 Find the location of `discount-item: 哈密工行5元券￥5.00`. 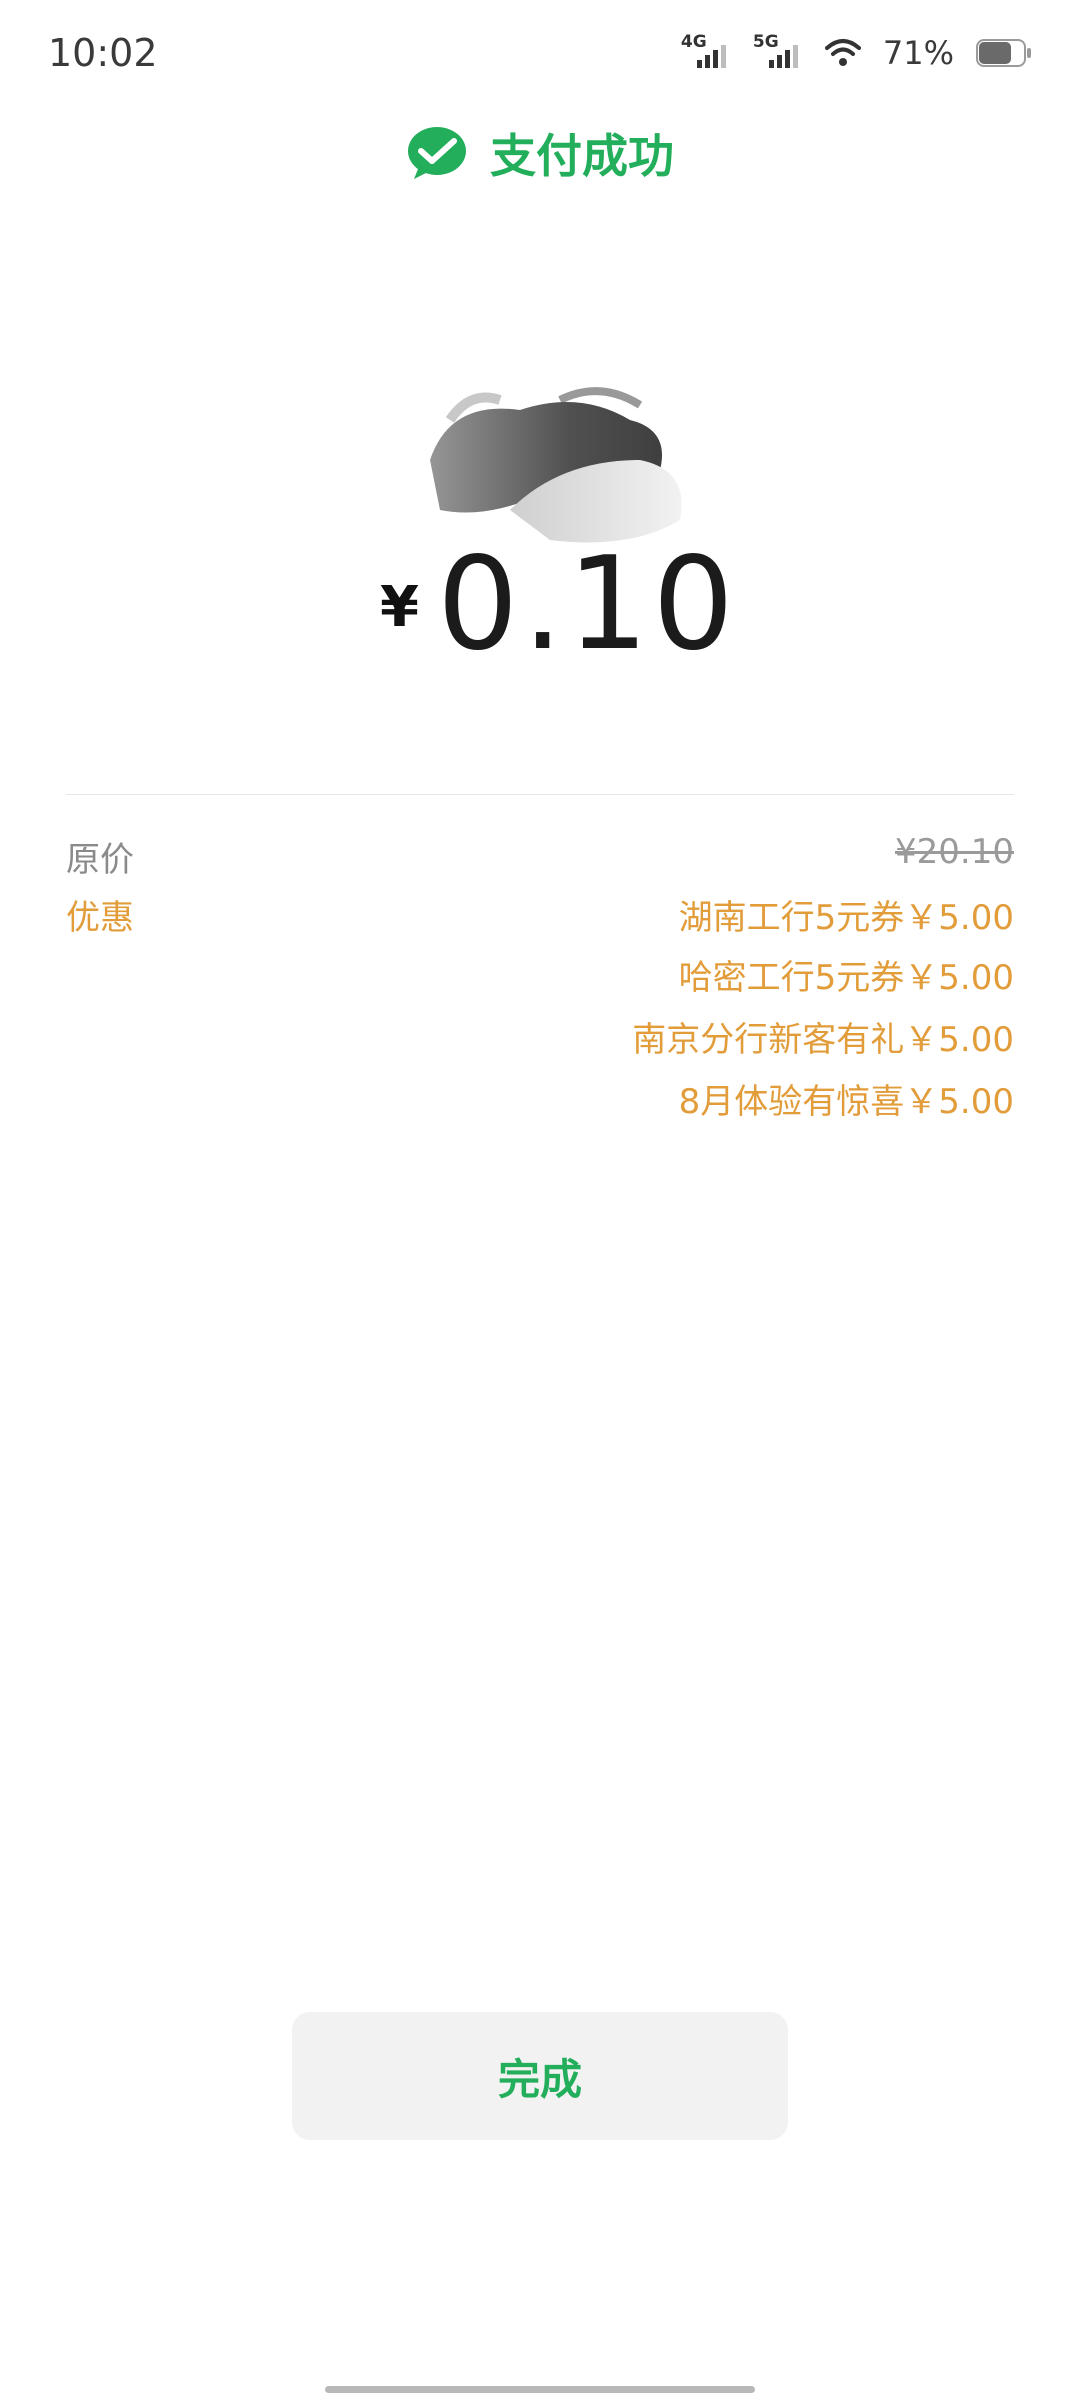

discount-item: 哈密工行5元券￥5.00 is located at coordinates (846, 978).